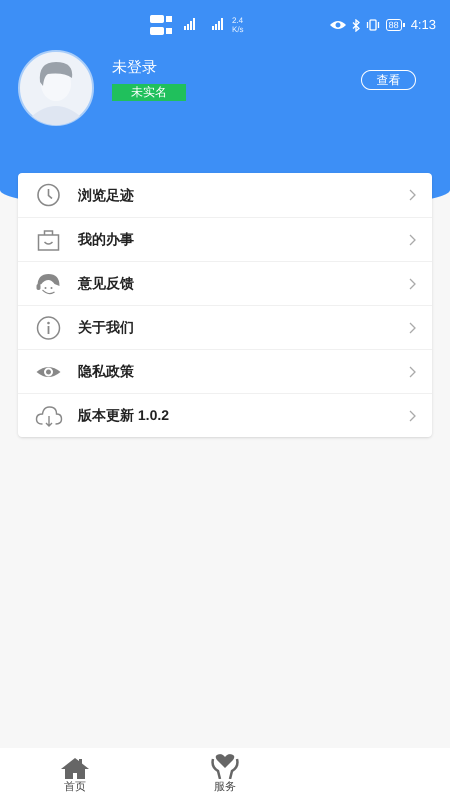  Describe the element at coordinates (75, 768) in the screenshot. I see `home-icon` at that location.